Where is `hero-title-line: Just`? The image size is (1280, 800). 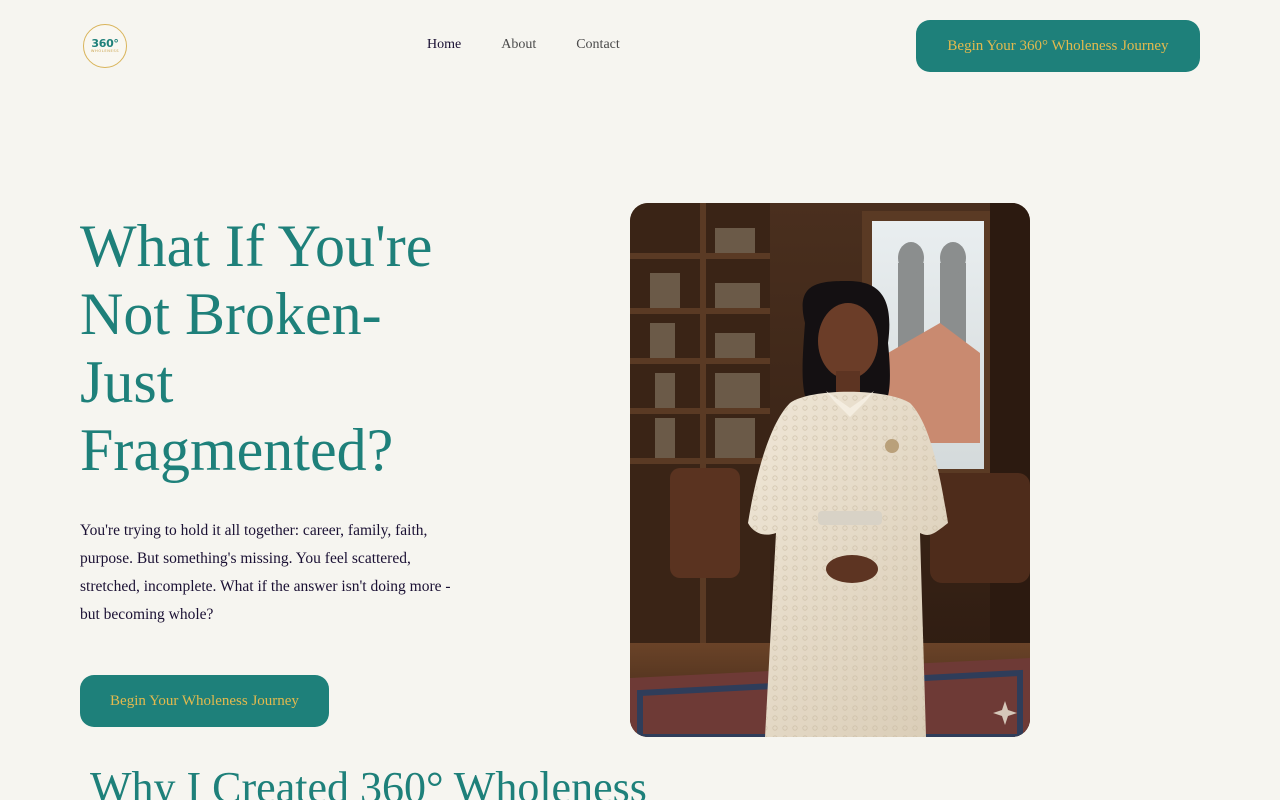 hero-title-line: Just is located at coordinates (127, 382).